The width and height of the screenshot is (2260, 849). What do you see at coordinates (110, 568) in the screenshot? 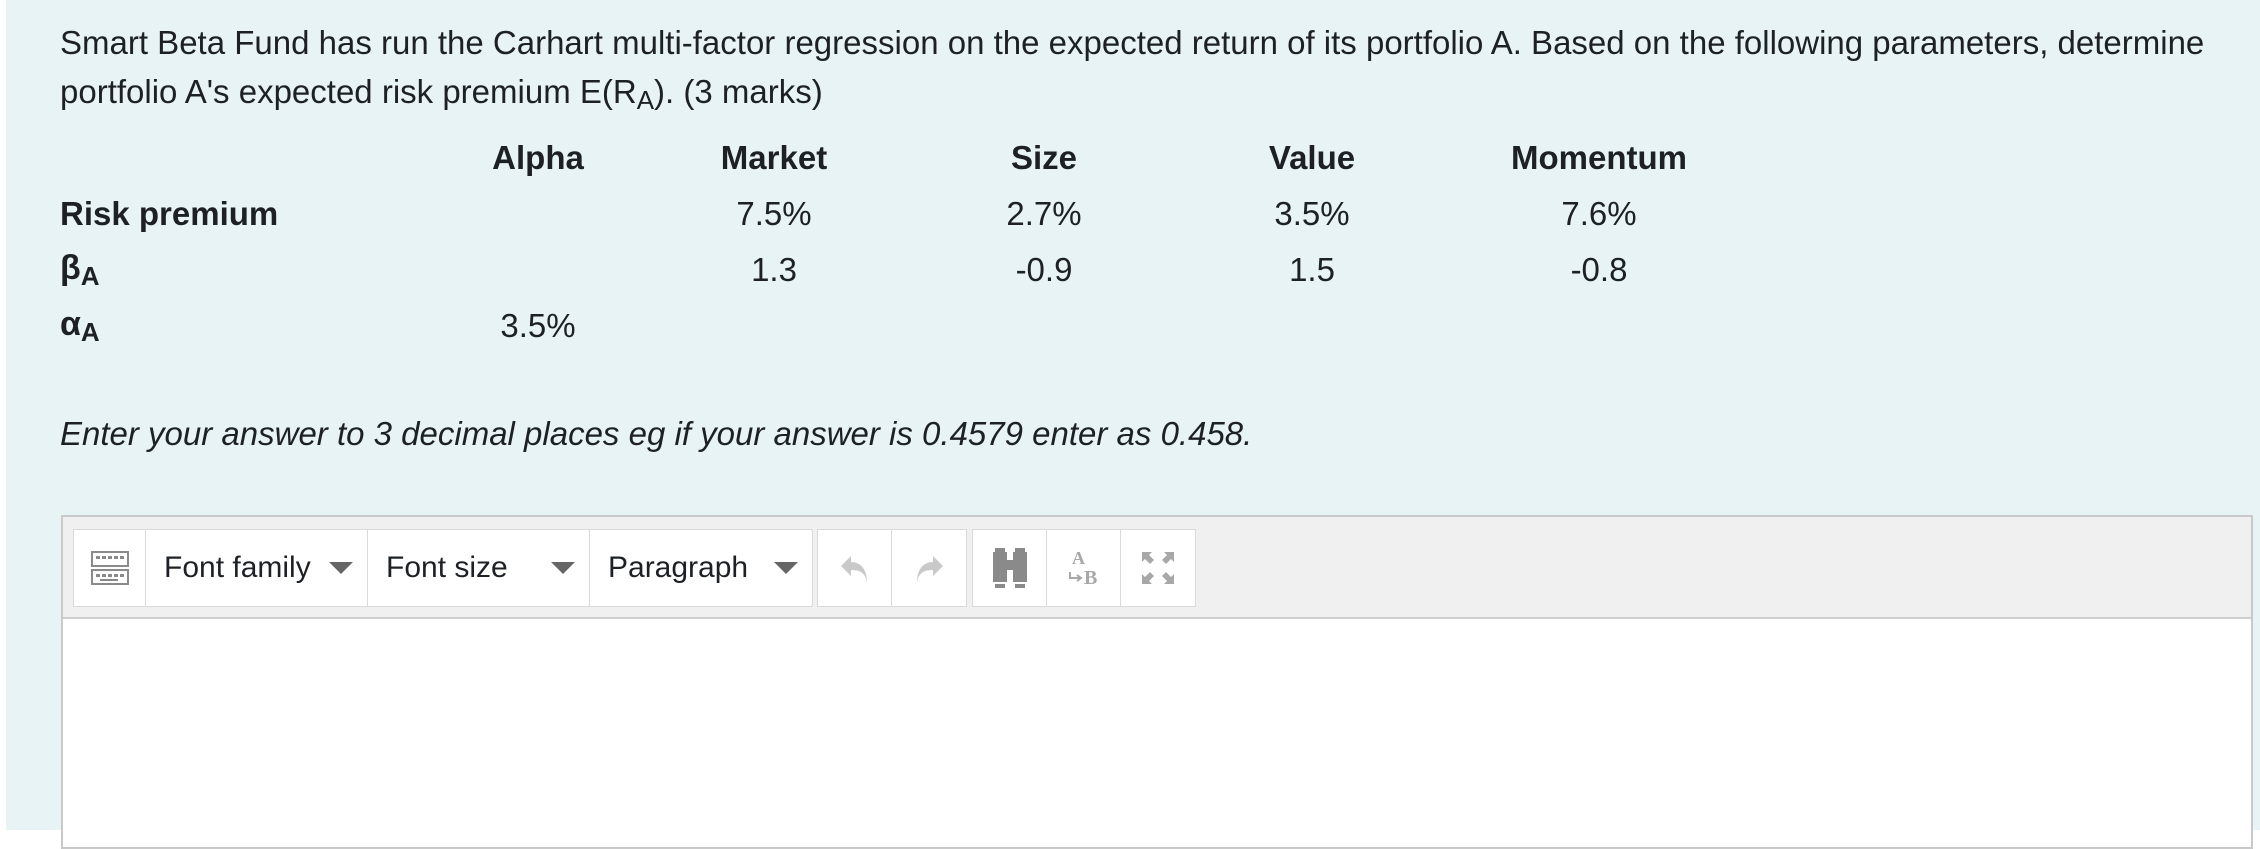
I see `keyboard-icon` at bounding box center [110, 568].